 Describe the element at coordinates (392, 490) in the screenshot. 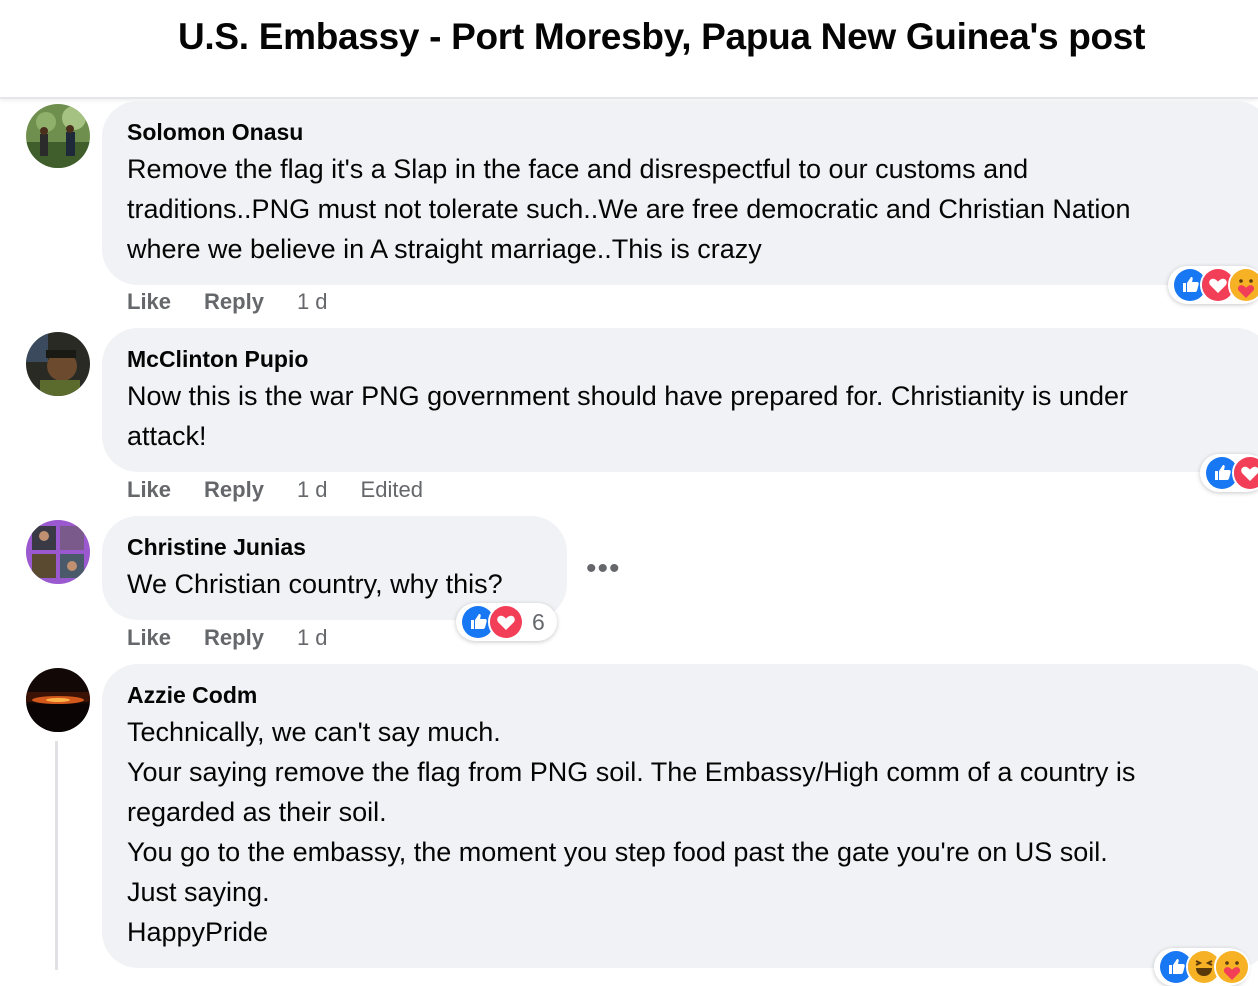

I see `edited-label: Edited` at that location.